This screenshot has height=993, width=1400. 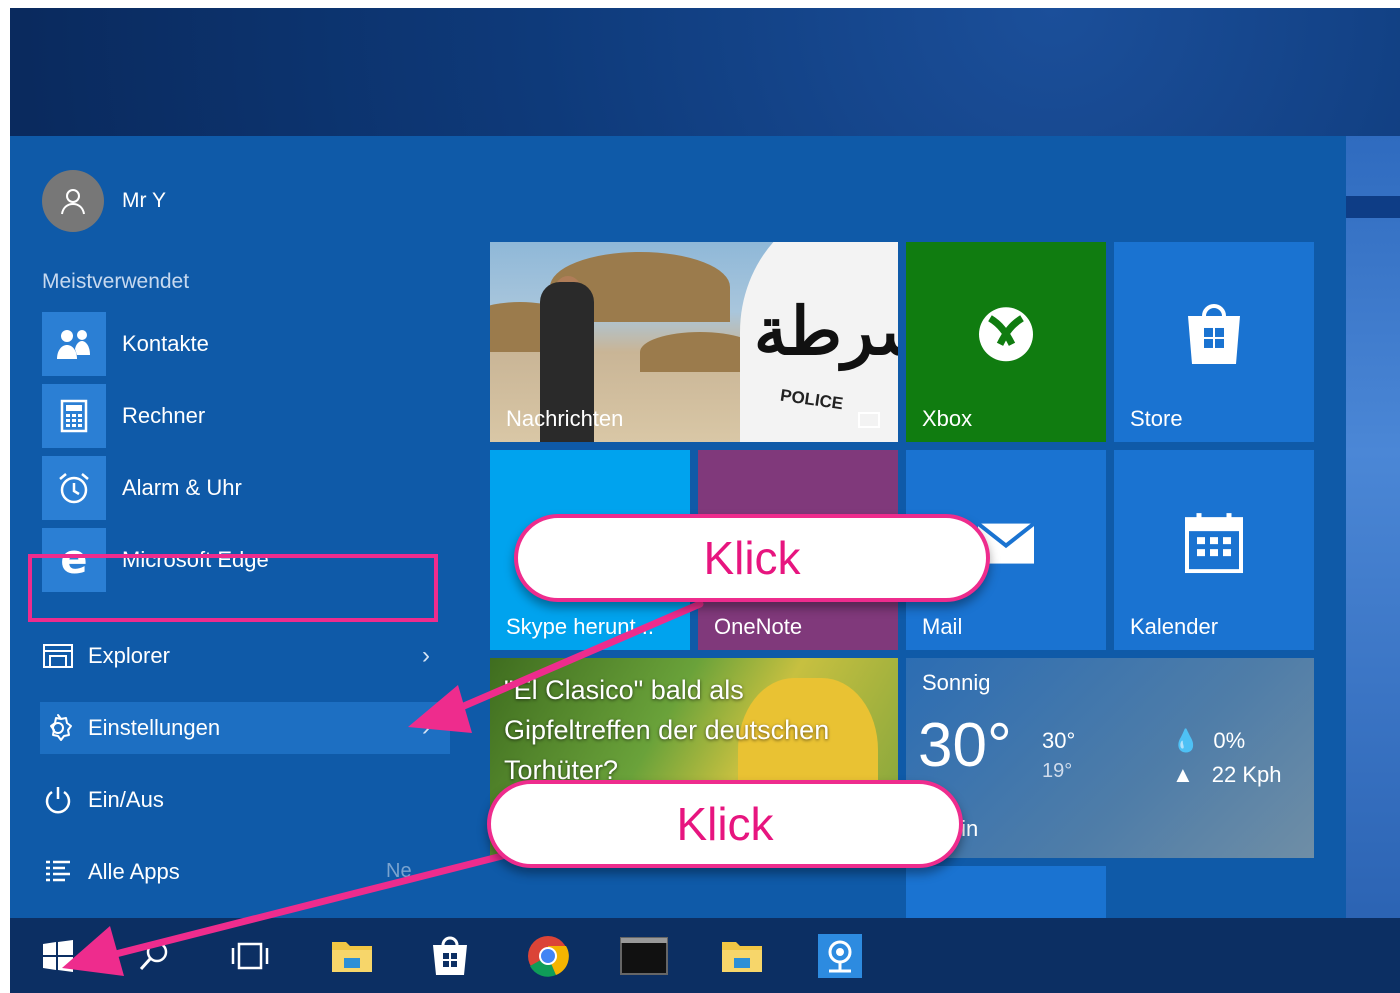 What do you see at coordinates (126, 799) in the screenshot?
I see `nav-label: Ein/Aus` at bounding box center [126, 799].